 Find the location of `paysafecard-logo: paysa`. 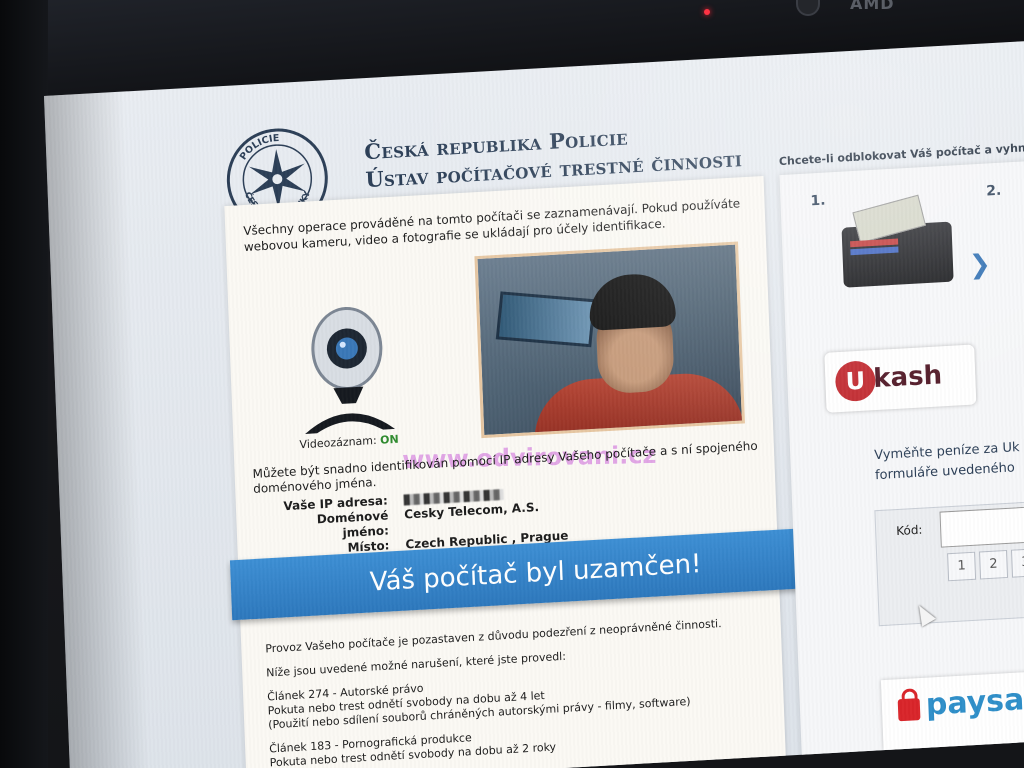

paysafecard-logo: paysa is located at coordinates (952, 710).